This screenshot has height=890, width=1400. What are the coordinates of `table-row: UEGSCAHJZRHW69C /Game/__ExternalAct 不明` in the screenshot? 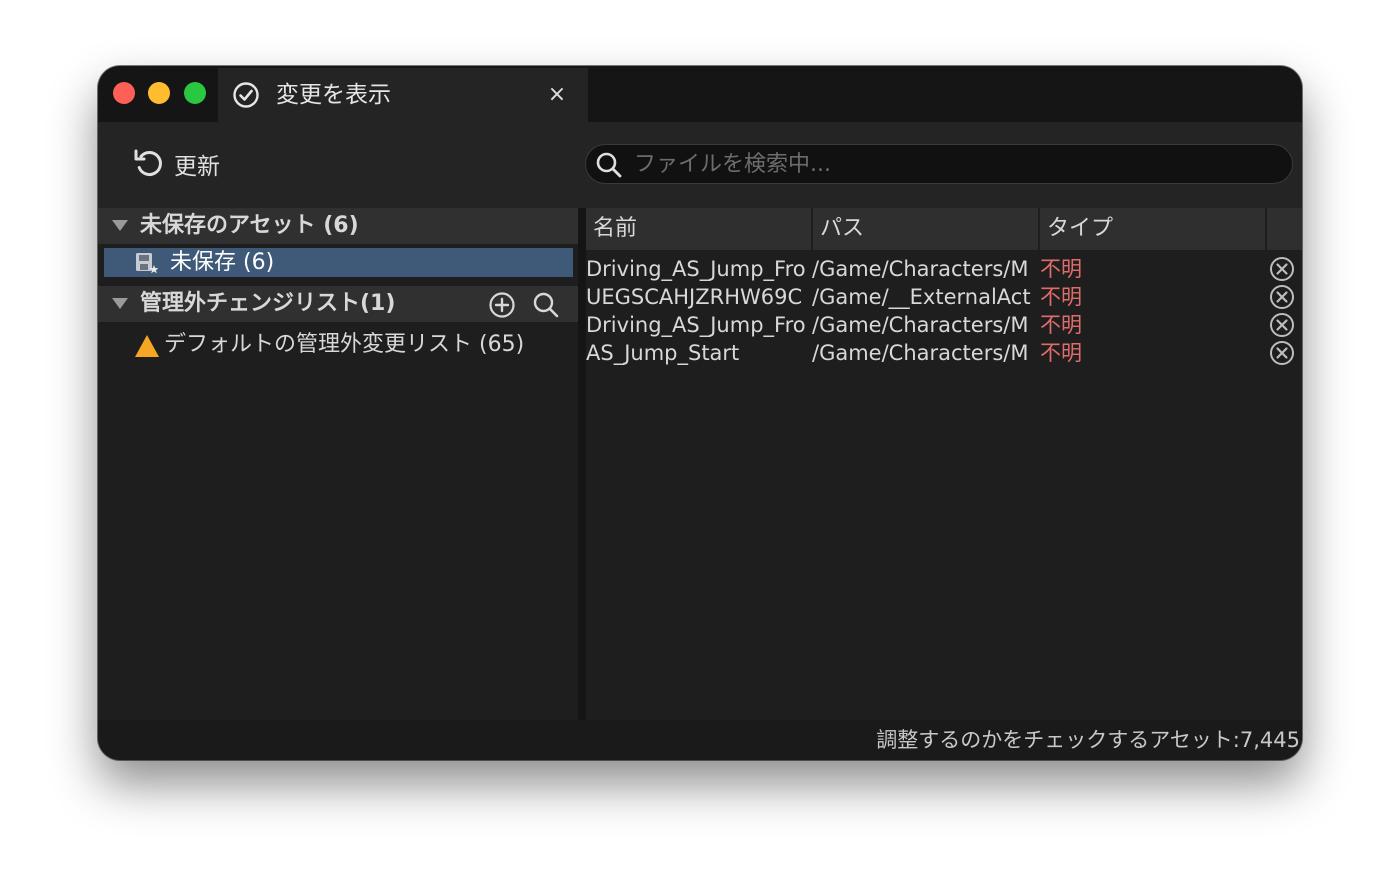 It's located at (944, 297).